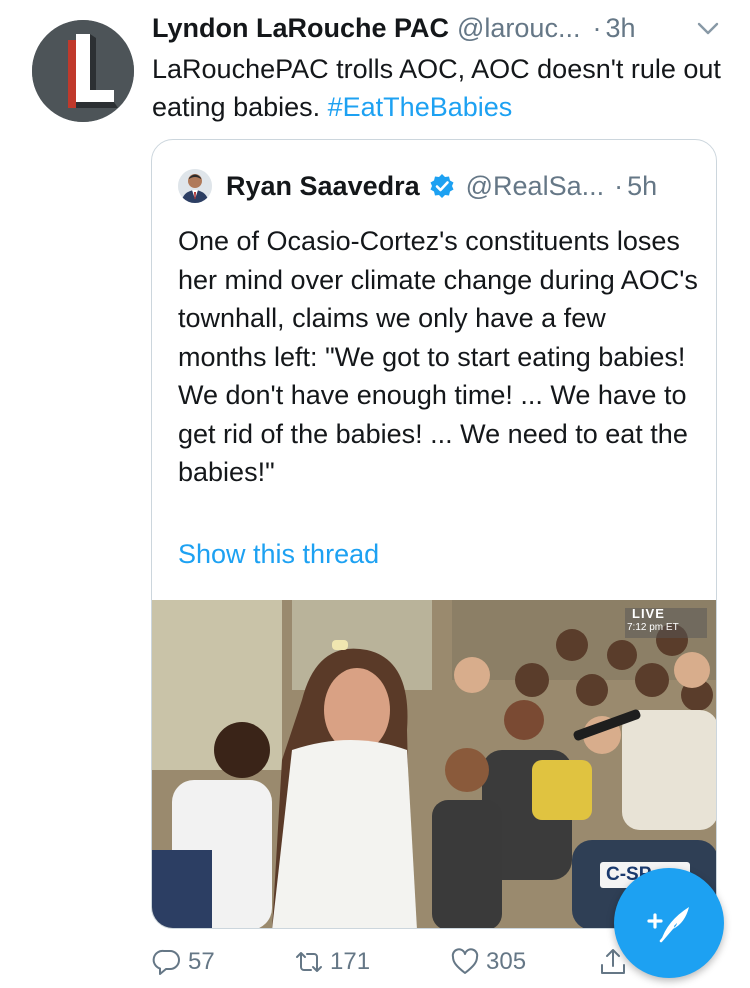  Describe the element at coordinates (402, 962) in the screenshot. I see `tweet-action-bar: 57 171 305` at that location.